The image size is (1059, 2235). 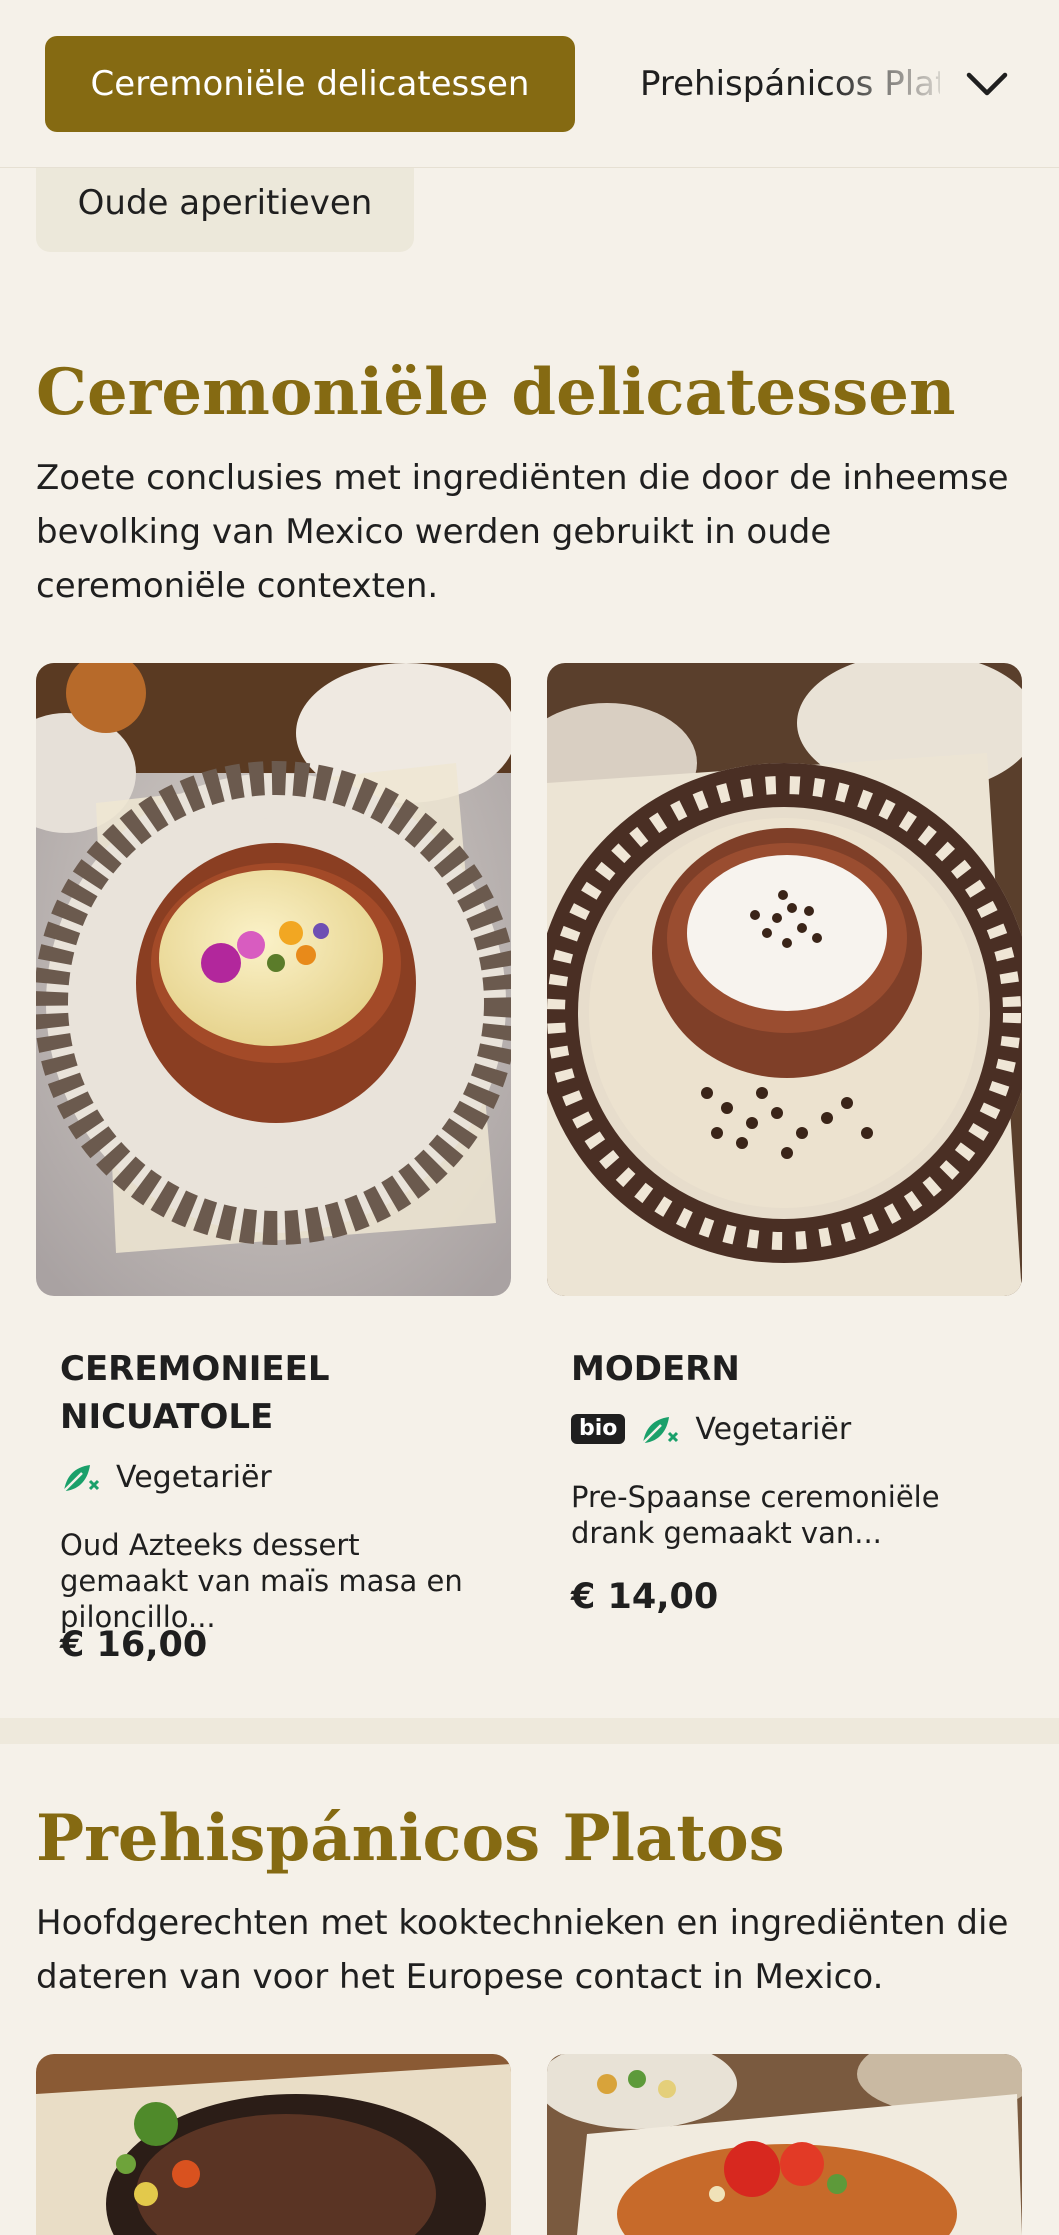 What do you see at coordinates (496, 392) in the screenshot?
I see `section-title: Ceremoniële delicatessen` at bounding box center [496, 392].